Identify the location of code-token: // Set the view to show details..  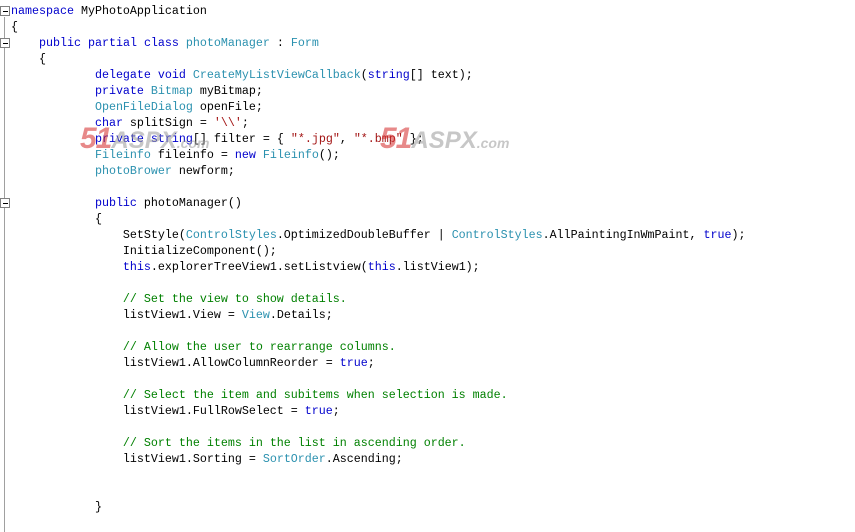
(234, 299).